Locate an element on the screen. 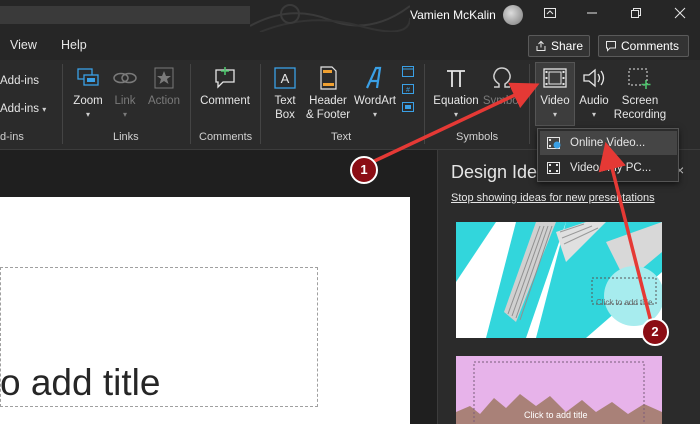 This screenshot has height=424, width=700. close-icon is located at coordinates (680, 16).